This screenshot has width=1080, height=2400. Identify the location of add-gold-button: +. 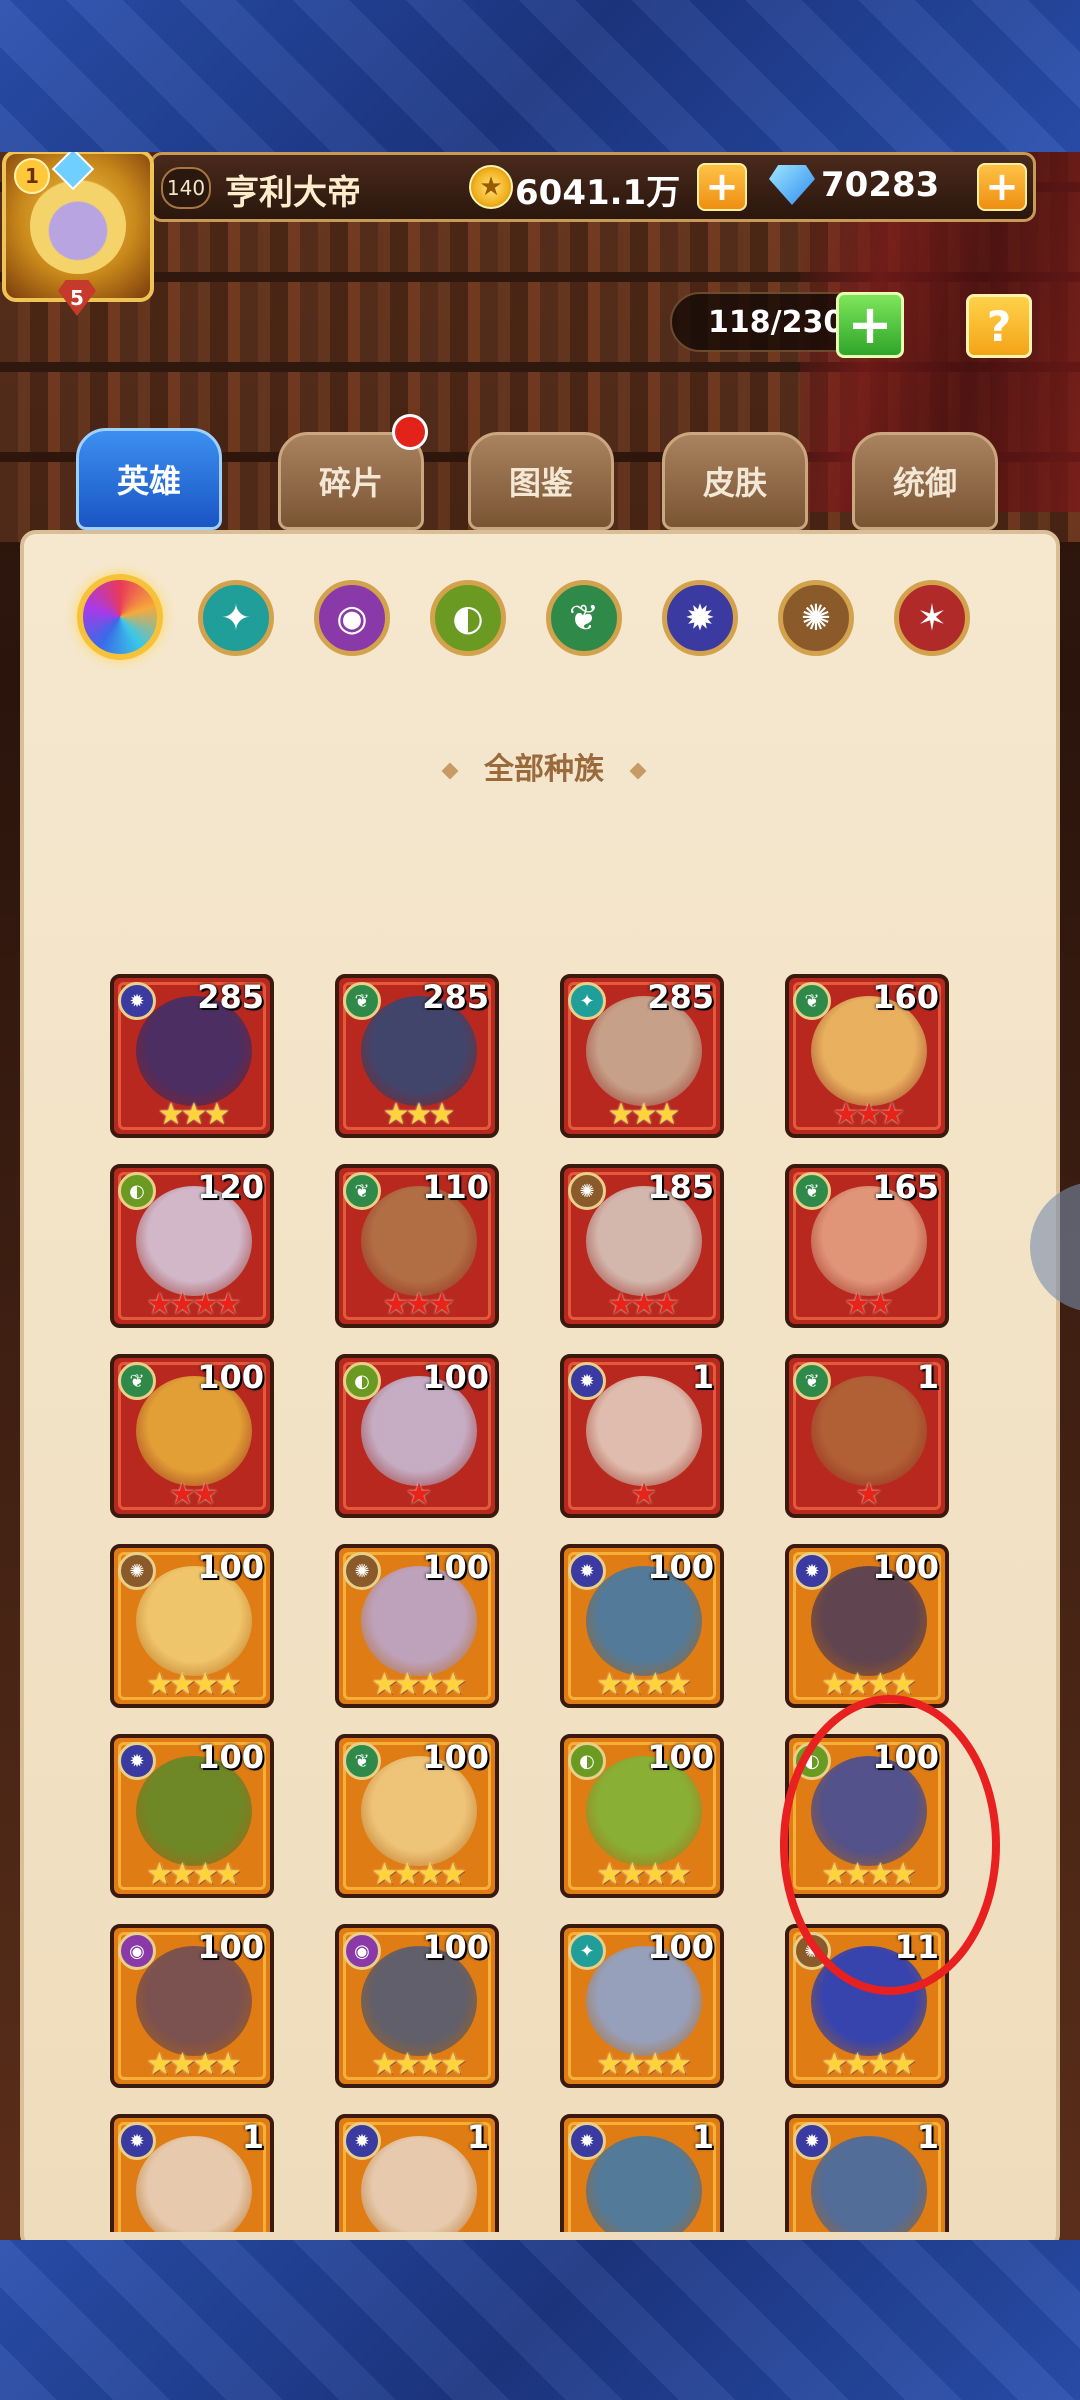
(722, 187).